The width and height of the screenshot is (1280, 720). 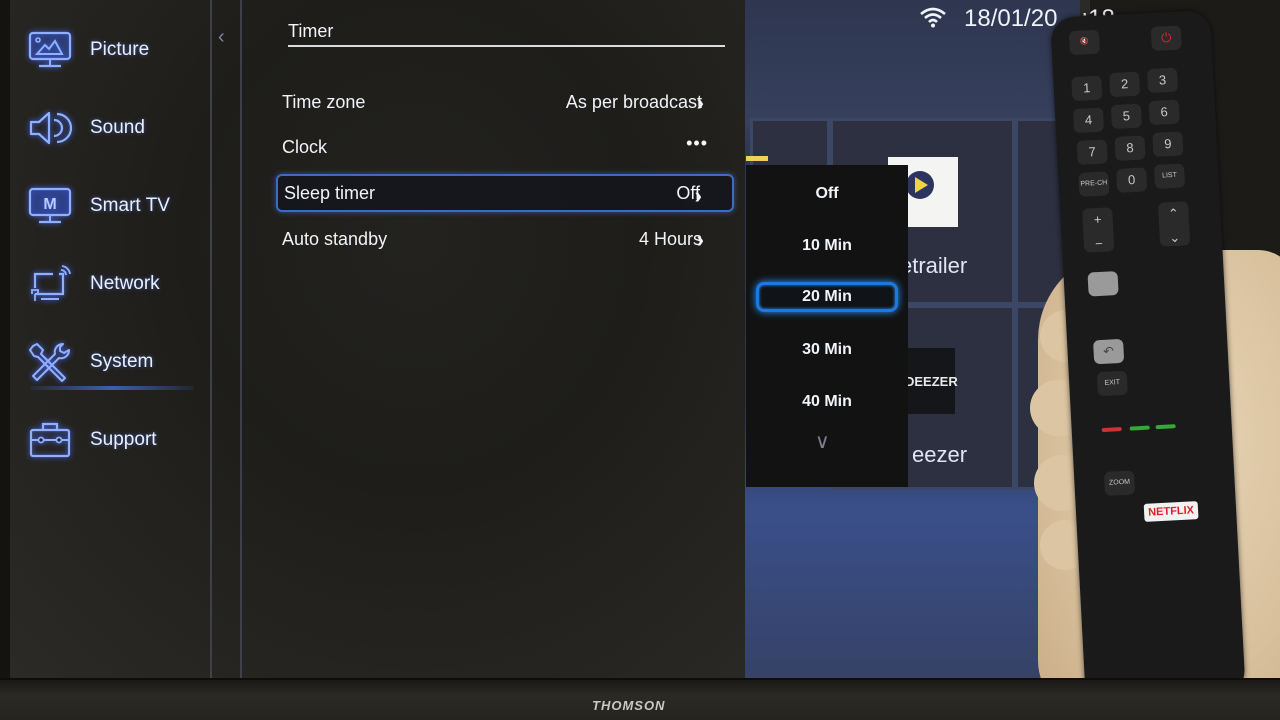 What do you see at coordinates (1168, 144) in the screenshot?
I see `remote-key: 9` at bounding box center [1168, 144].